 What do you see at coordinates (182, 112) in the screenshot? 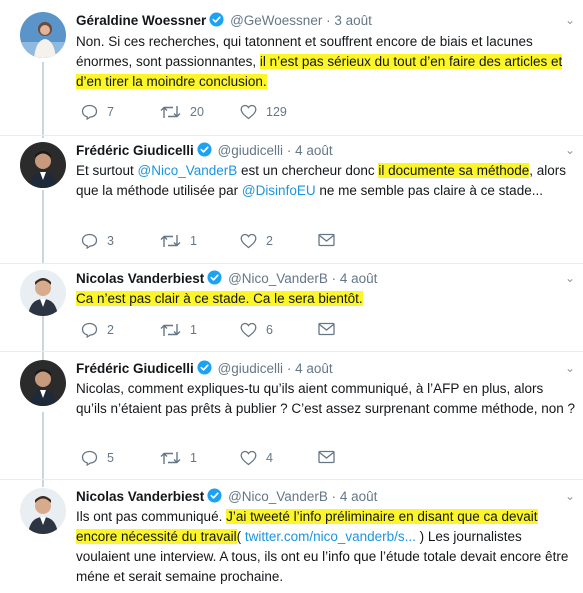
I see `retweet-button: 20` at bounding box center [182, 112].